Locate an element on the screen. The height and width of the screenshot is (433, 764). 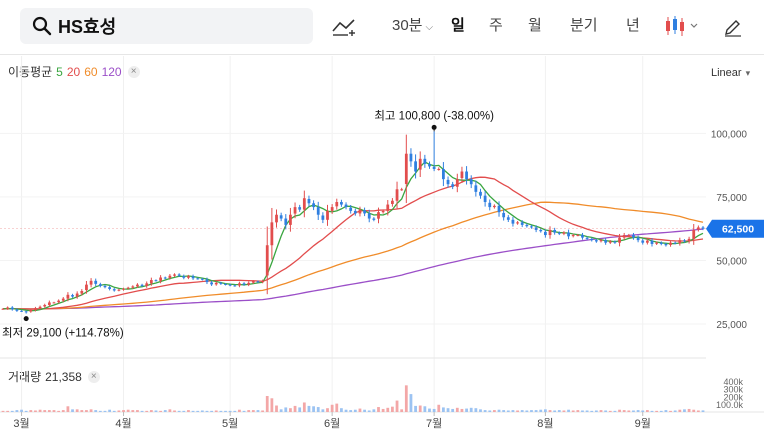
search-icon is located at coordinates (42, 26).